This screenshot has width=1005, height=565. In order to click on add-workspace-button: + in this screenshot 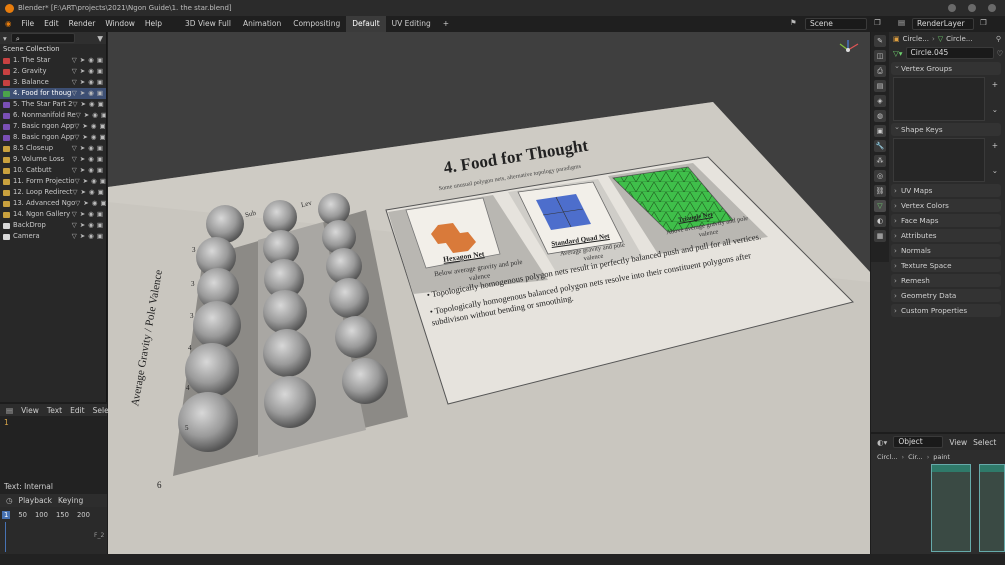, I will do `click(446, 24)`.